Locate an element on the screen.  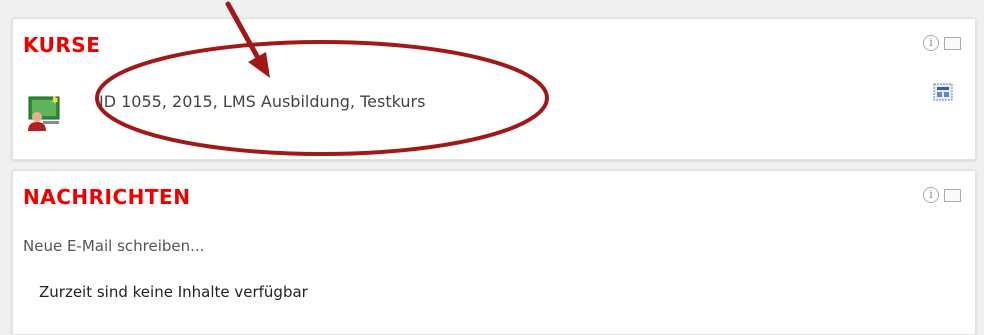
nachrichten-header-icons: i is located at coordinates (942, 195).